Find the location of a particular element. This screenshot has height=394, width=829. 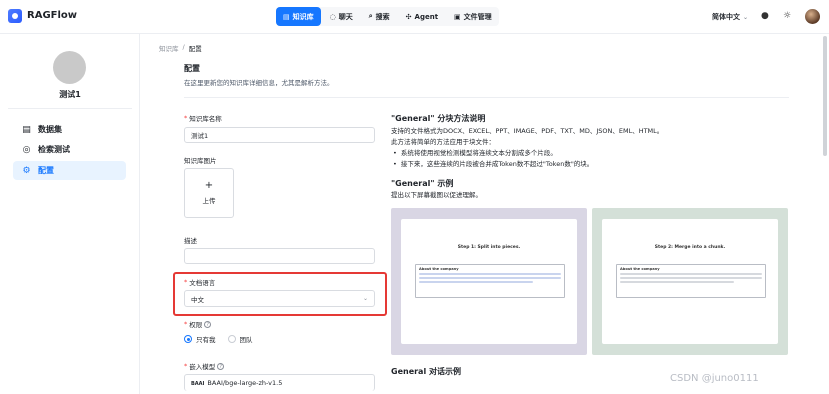

nav-label: Agent is located at coordinates (426, 16).